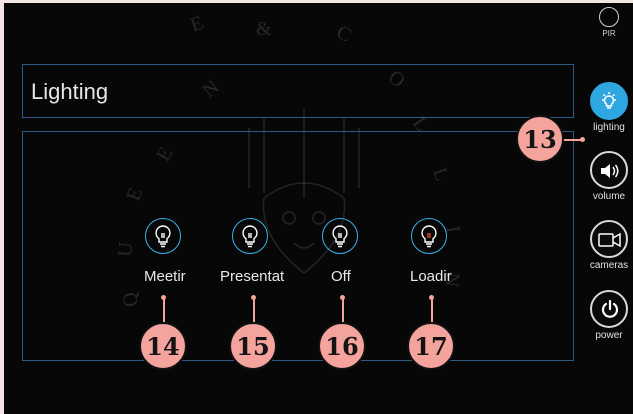 Image resolution: width=633 pixels, height=414 pixels. What do you see at coordinates (70, 91) in the screenshot?
I see `page-title: Lighting` at bounding box center [70, 91].